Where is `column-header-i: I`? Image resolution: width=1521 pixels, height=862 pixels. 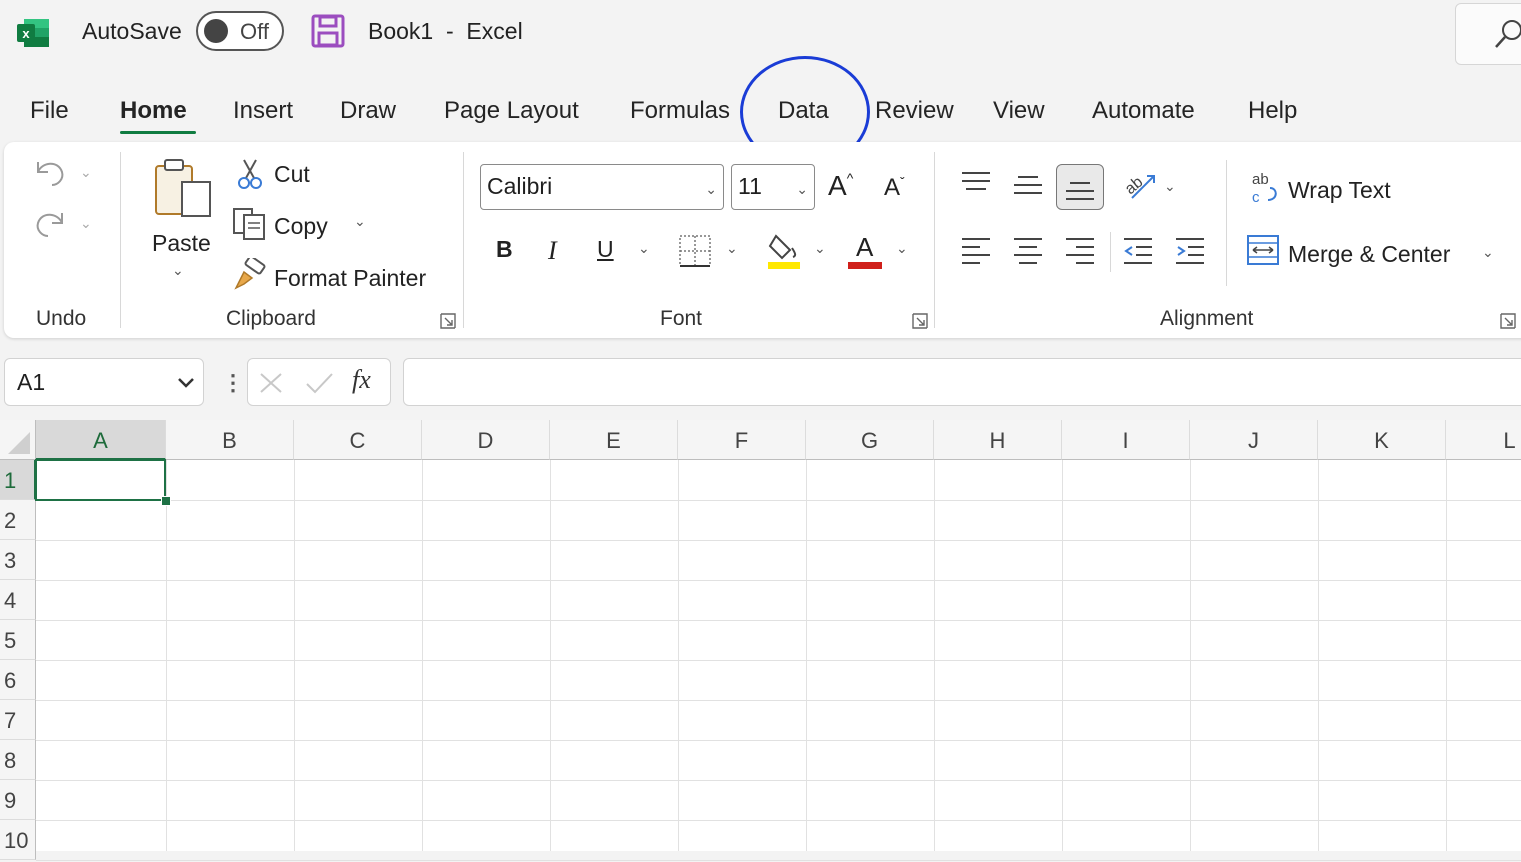
column-header-i: I is located at coordinates (1126, 440).